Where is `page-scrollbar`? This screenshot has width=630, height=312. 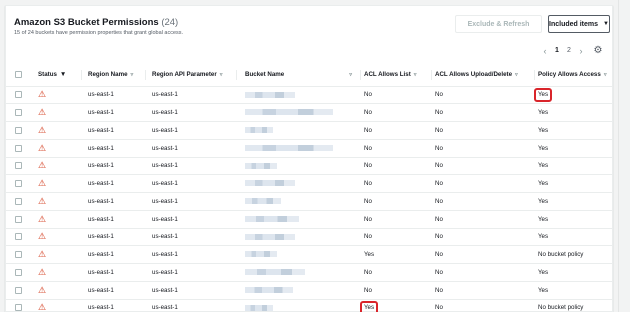
page-scrollbar is located at coordinates (624, 156).